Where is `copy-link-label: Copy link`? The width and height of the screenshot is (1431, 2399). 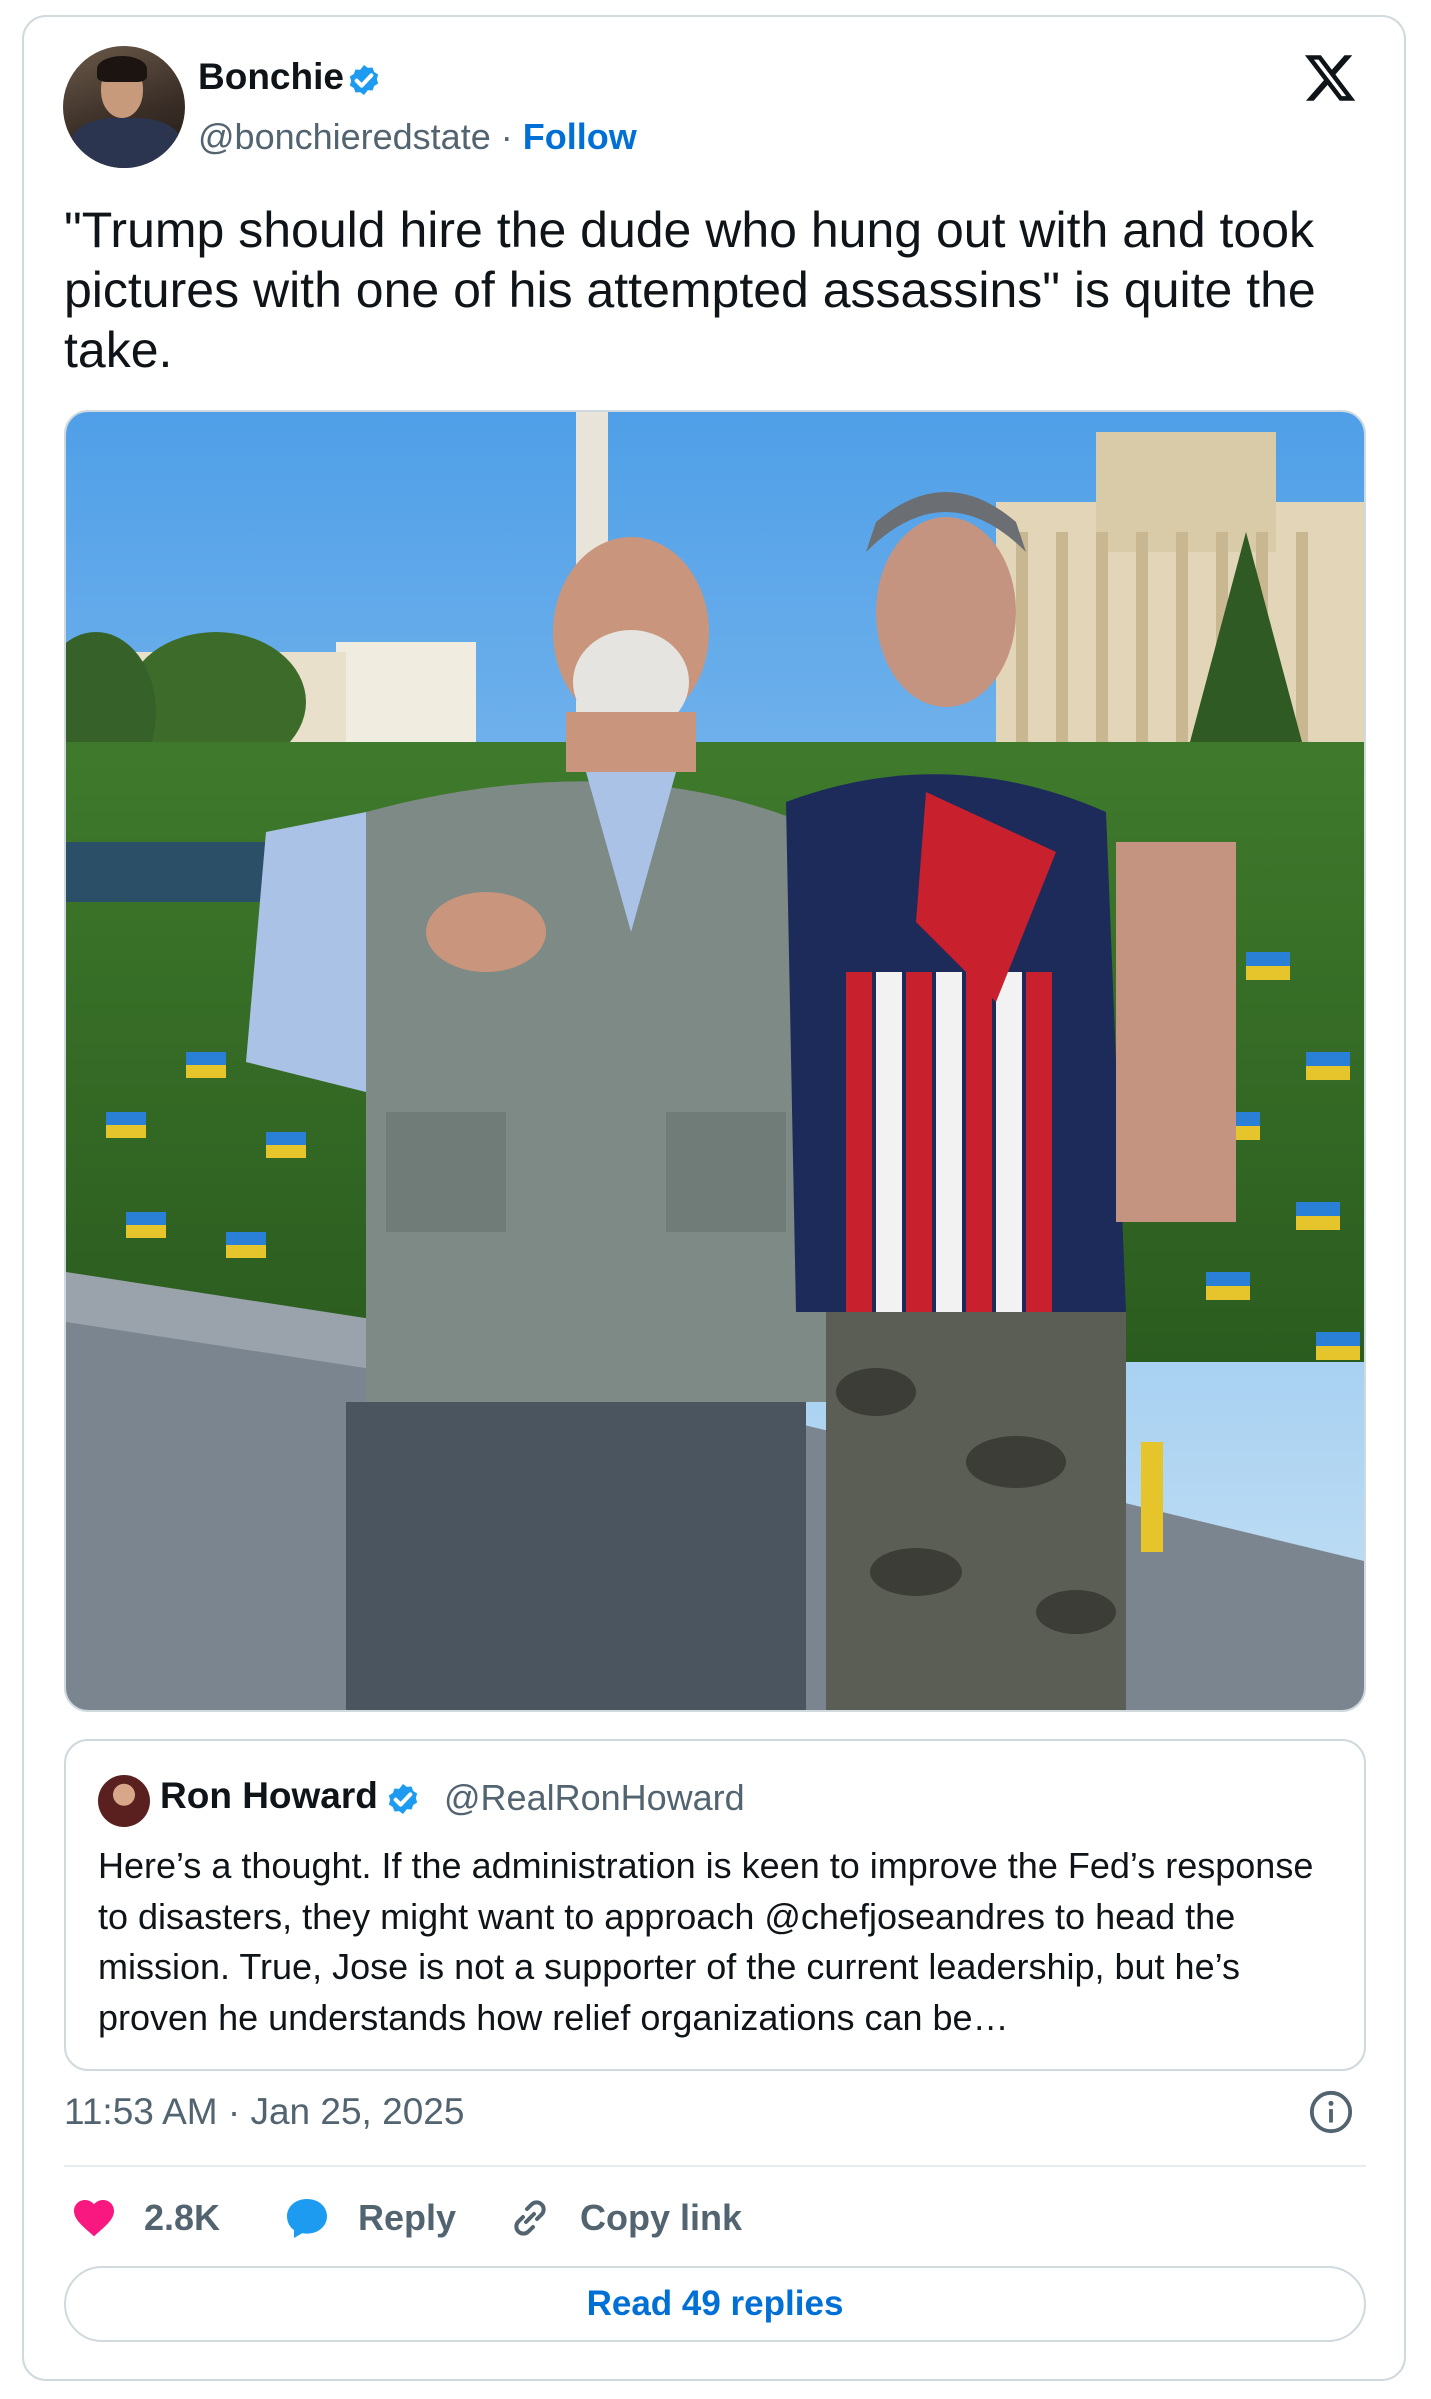
copy-link-label: Copy link is located at coordinates (661, 2217).